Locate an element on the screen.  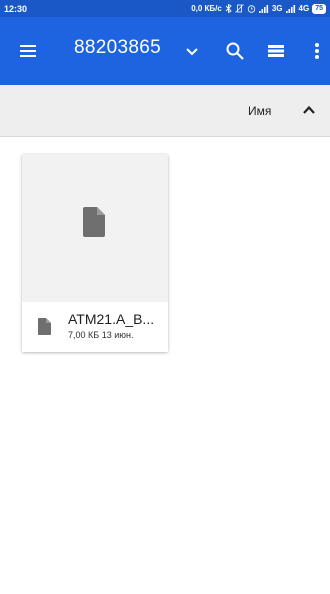
search-icon is located at coordinates (235, 51).